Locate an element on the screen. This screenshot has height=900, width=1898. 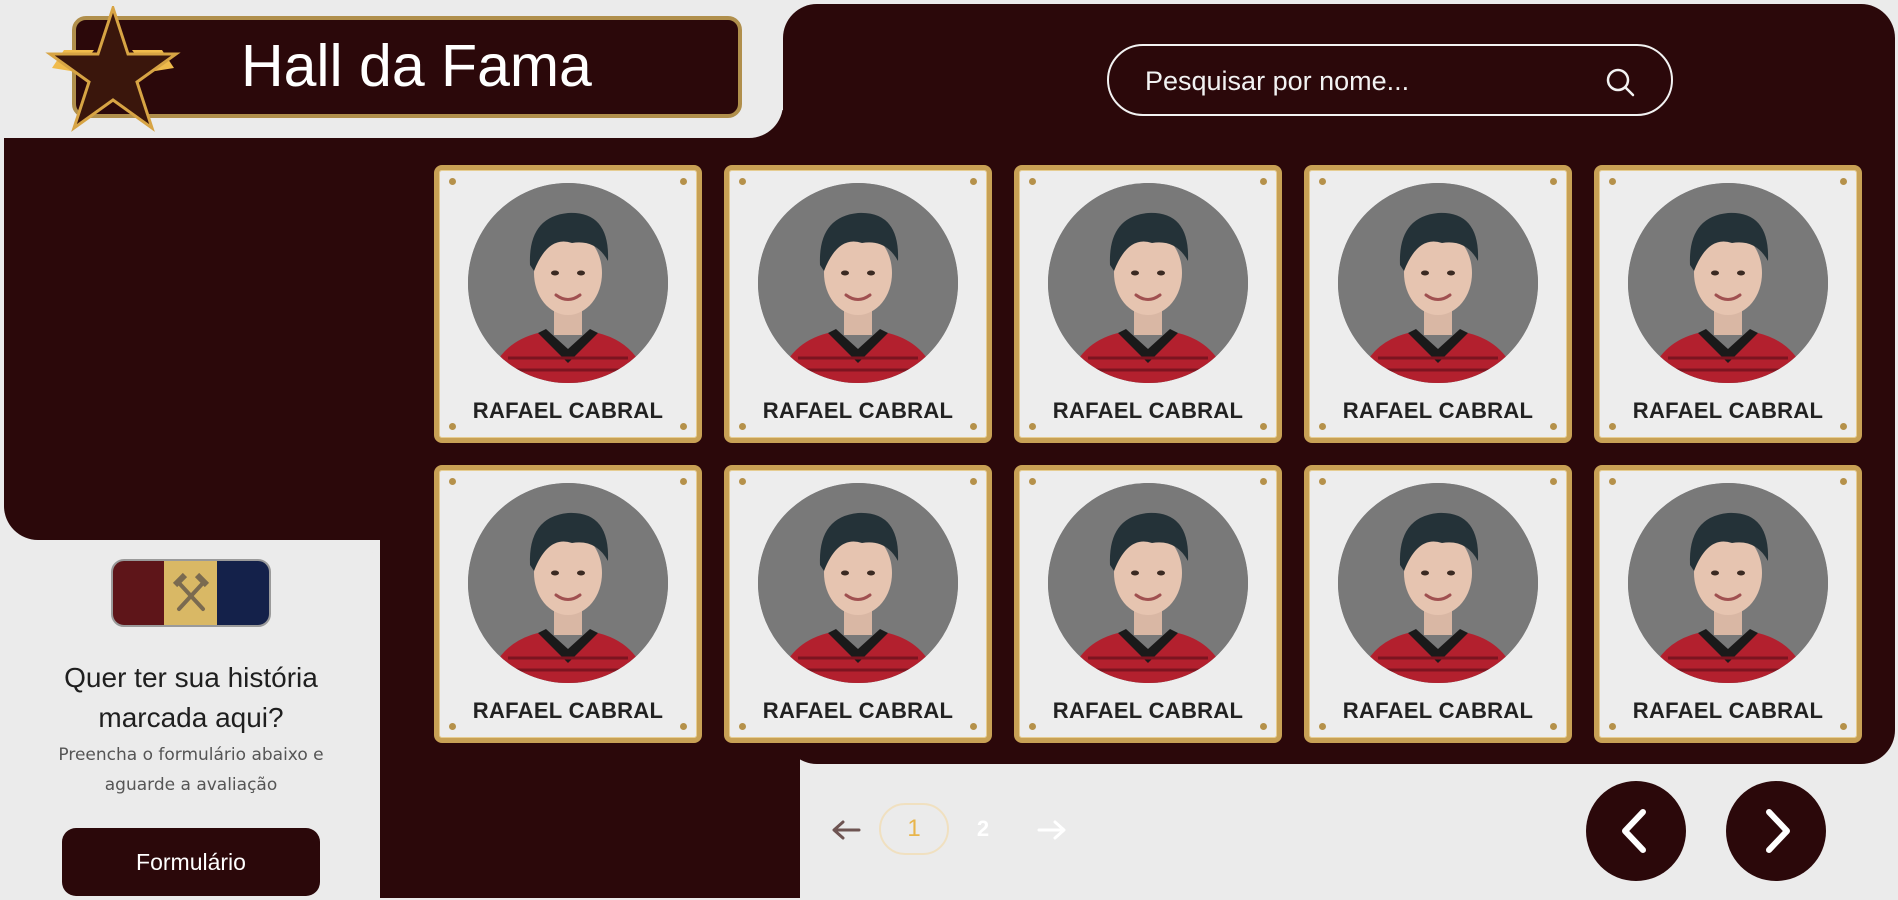
search-bar is located at coordinates (1390, 80).